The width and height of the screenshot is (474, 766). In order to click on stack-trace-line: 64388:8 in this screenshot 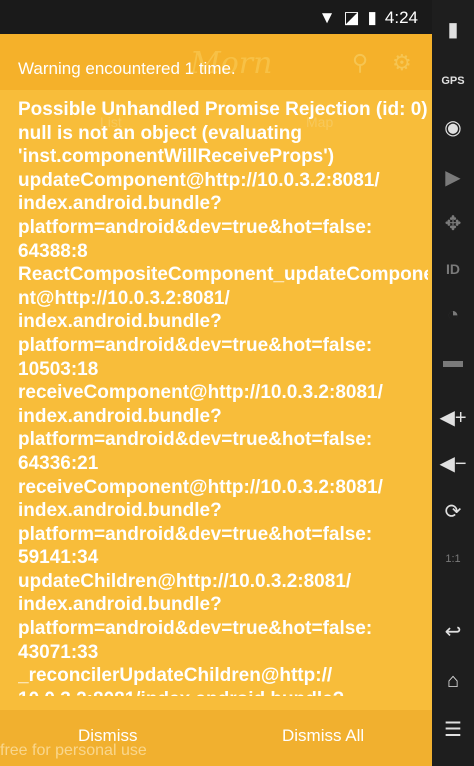, I will do `click(53, 251)`.